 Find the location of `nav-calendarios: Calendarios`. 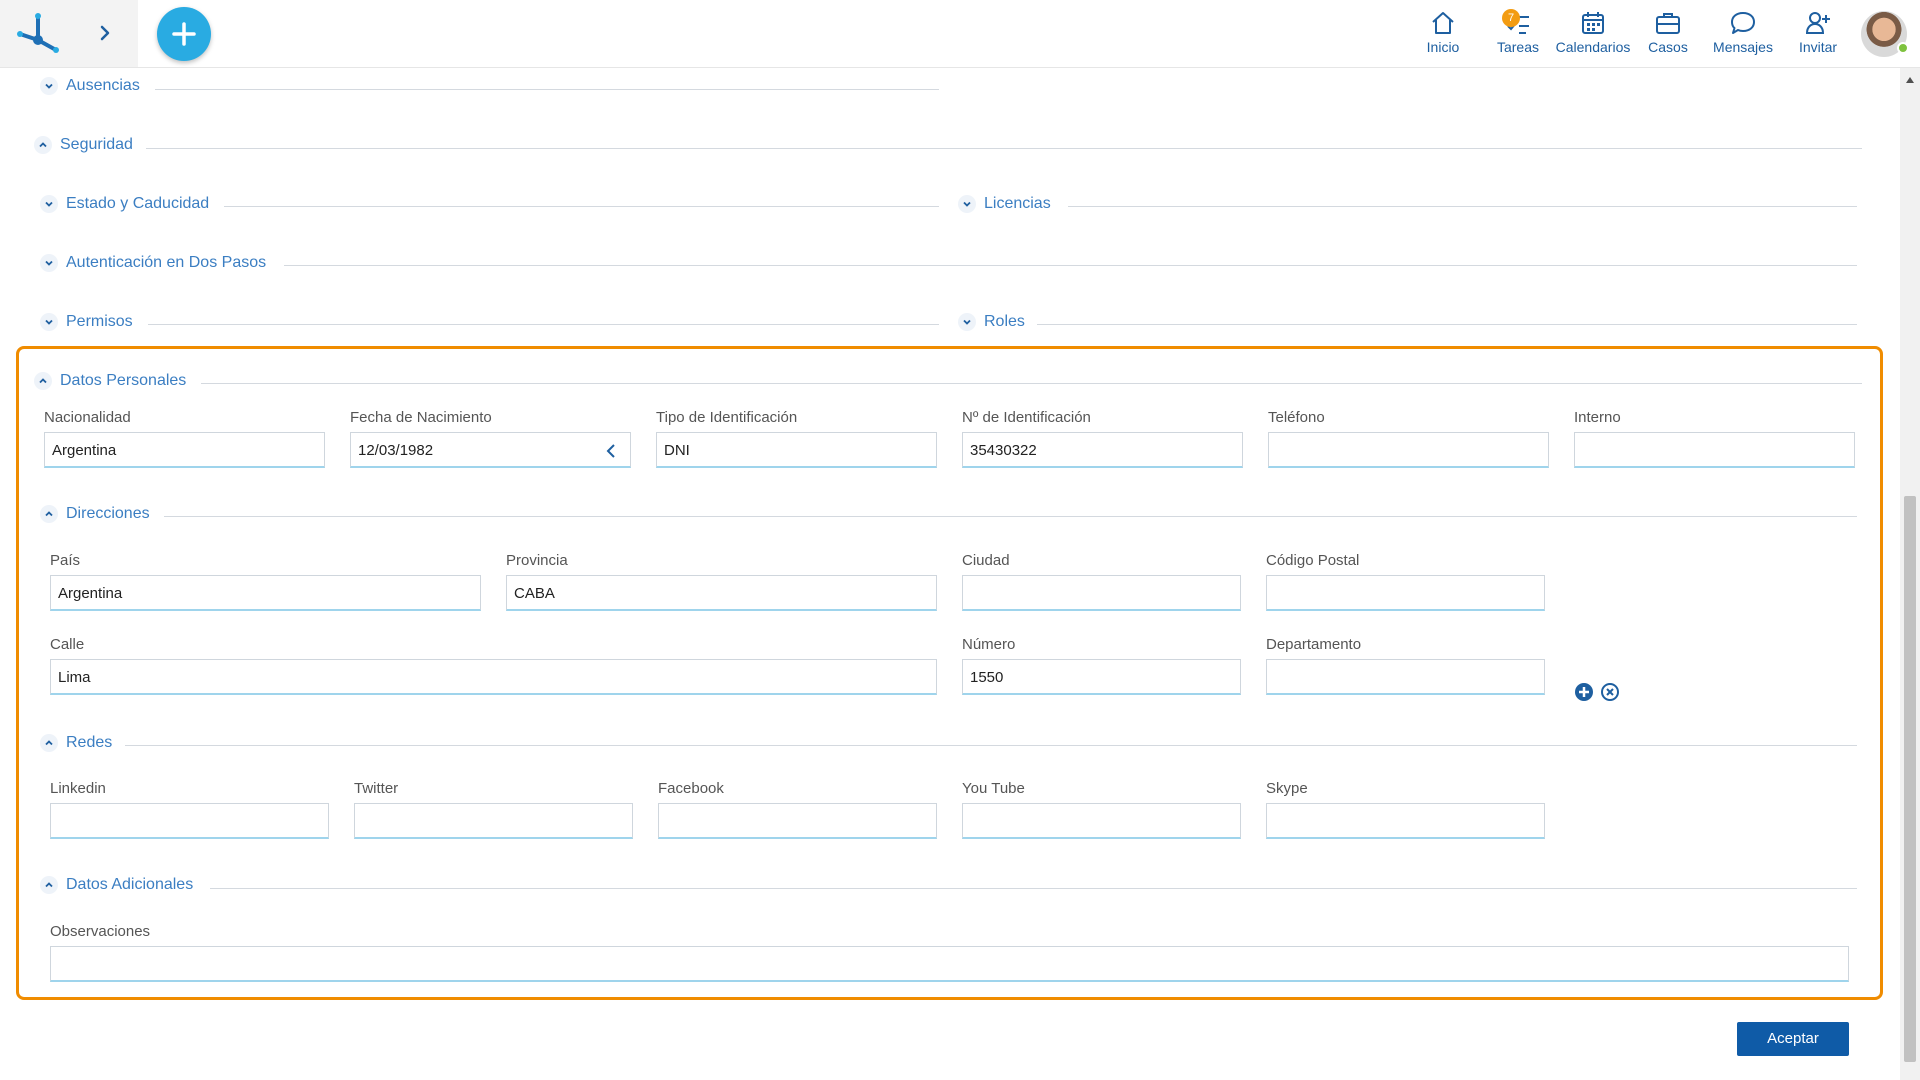

nav-calendarios: Calendarios is located at coordinates (1593, 34).